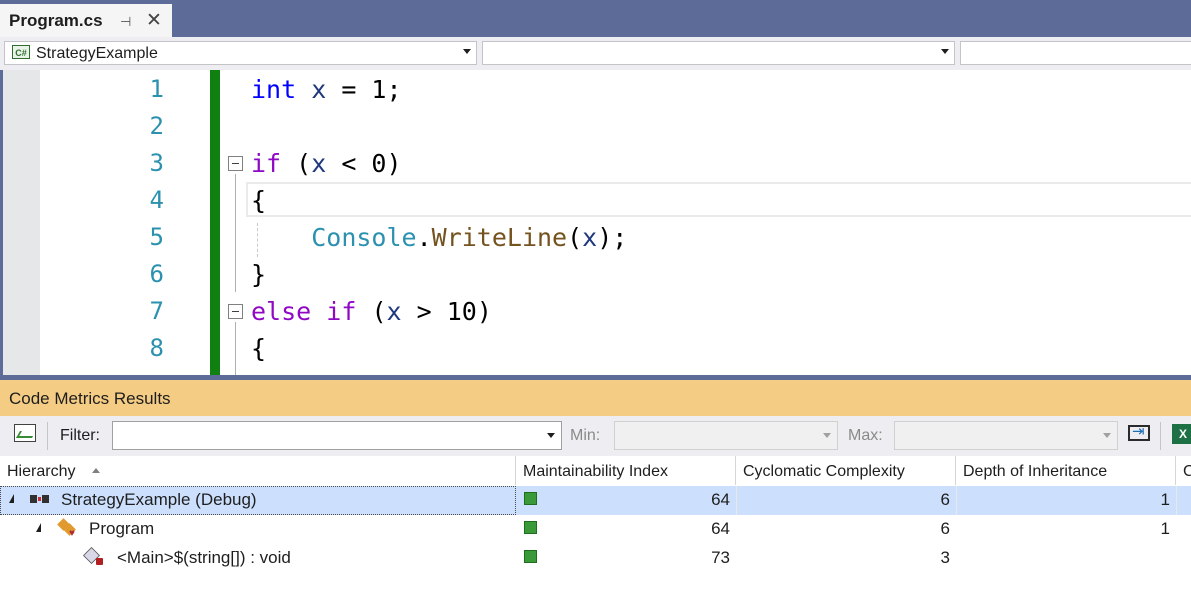  What do you see at coordinates (945, 557) in the screenshot?
I see `cyclomatic-complexity-value: 3` at bounding box center [945, 557].